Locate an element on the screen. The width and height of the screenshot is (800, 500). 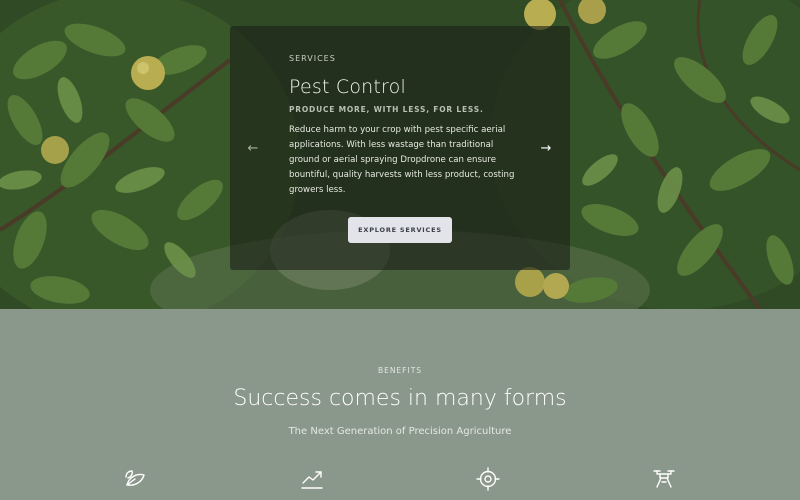
target-icon is located at coordinates (488, 479).